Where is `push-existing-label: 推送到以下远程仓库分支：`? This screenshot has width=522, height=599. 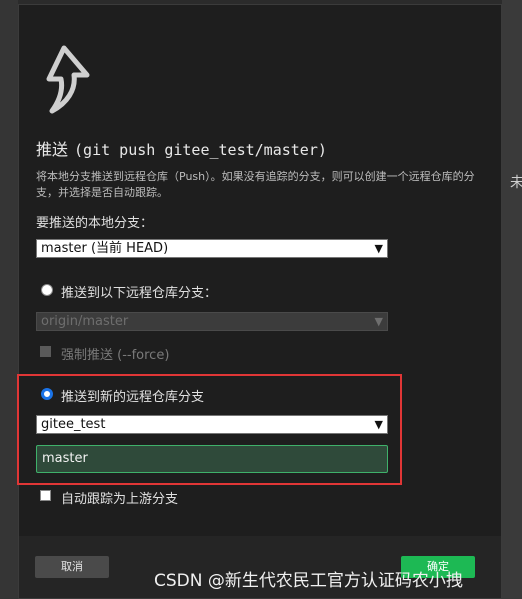
push-existing-label: 推送到以下远程仓库分支： is located at coordinates (139, 293).